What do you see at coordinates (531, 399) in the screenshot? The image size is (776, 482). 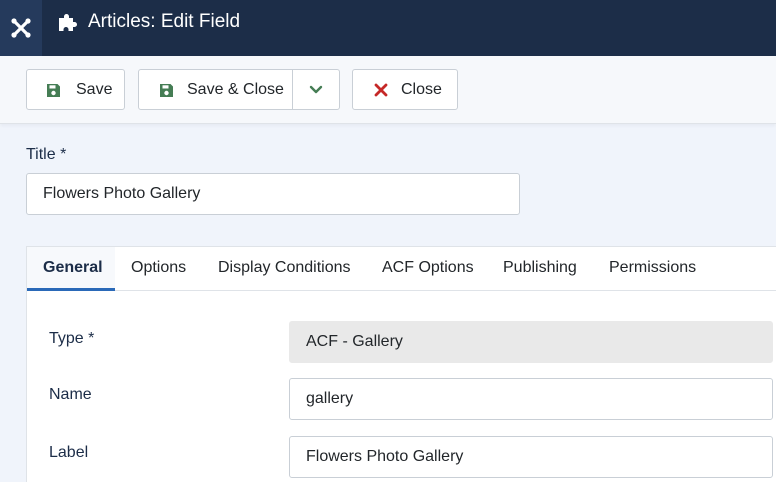 I see `name-input: gallery` at bounding box center [531, 399].